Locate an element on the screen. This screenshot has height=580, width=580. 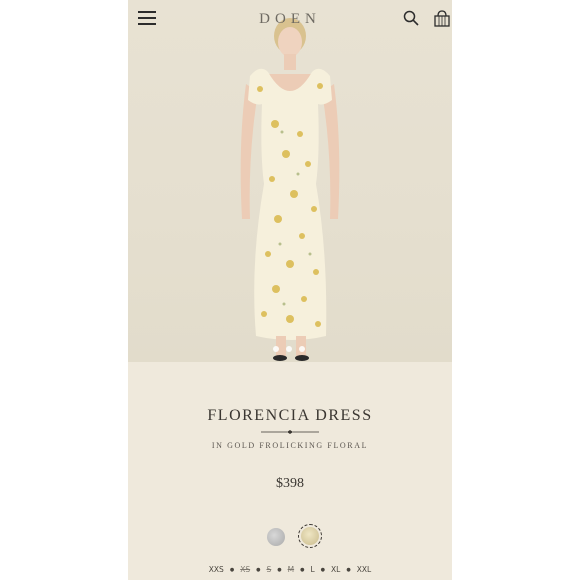
size-option-xxl: XXL is located at coordinates (364, 569).